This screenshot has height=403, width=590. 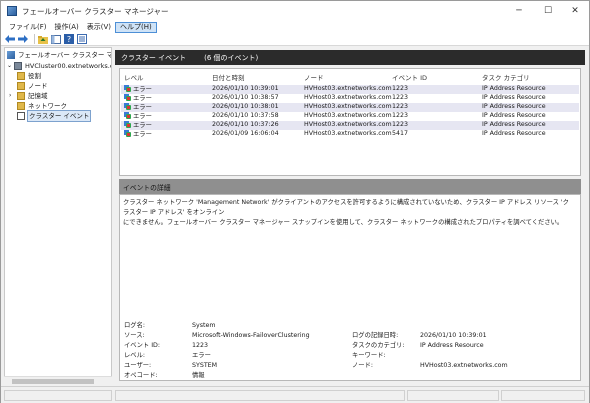 I want to click on opcode-label: オペコード:, so click(x=141, y=375).